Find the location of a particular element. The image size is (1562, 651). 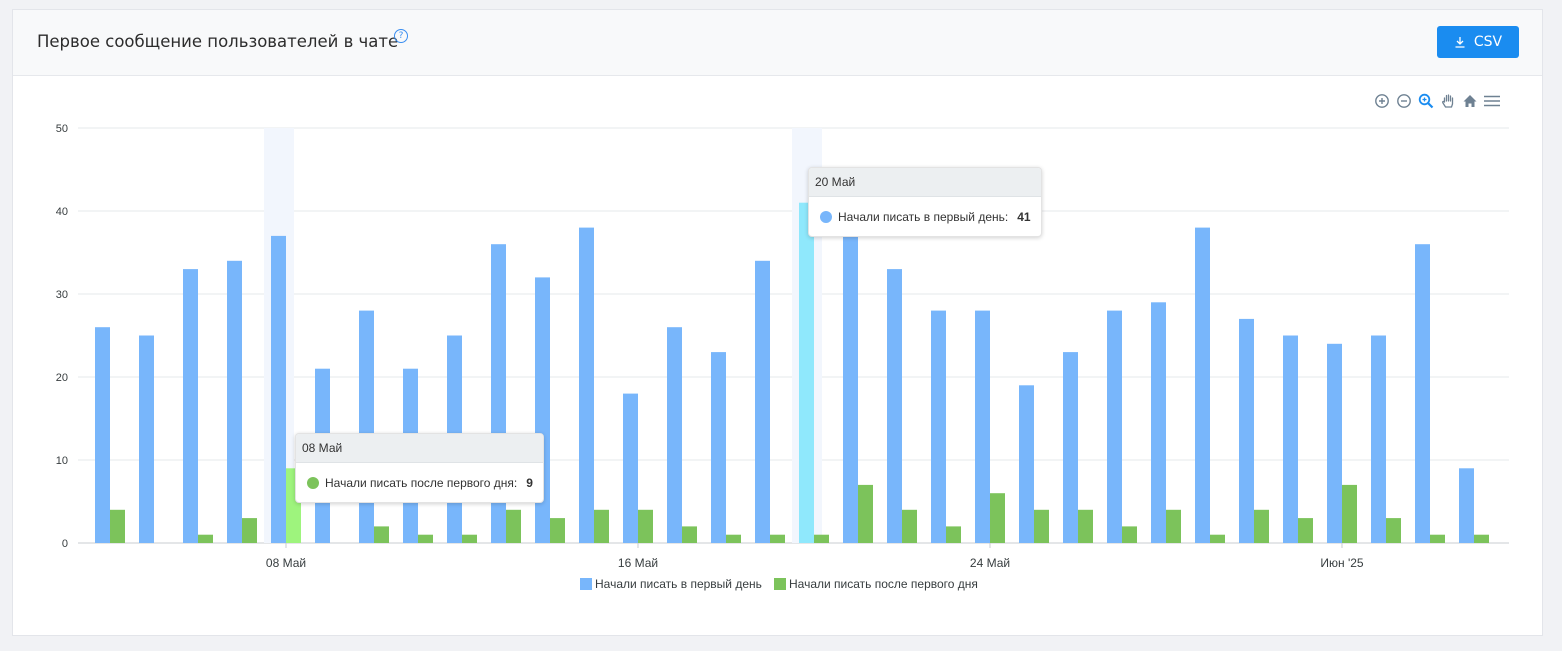

x-tick-label: 08 Май is located at coordinates (286, 563).